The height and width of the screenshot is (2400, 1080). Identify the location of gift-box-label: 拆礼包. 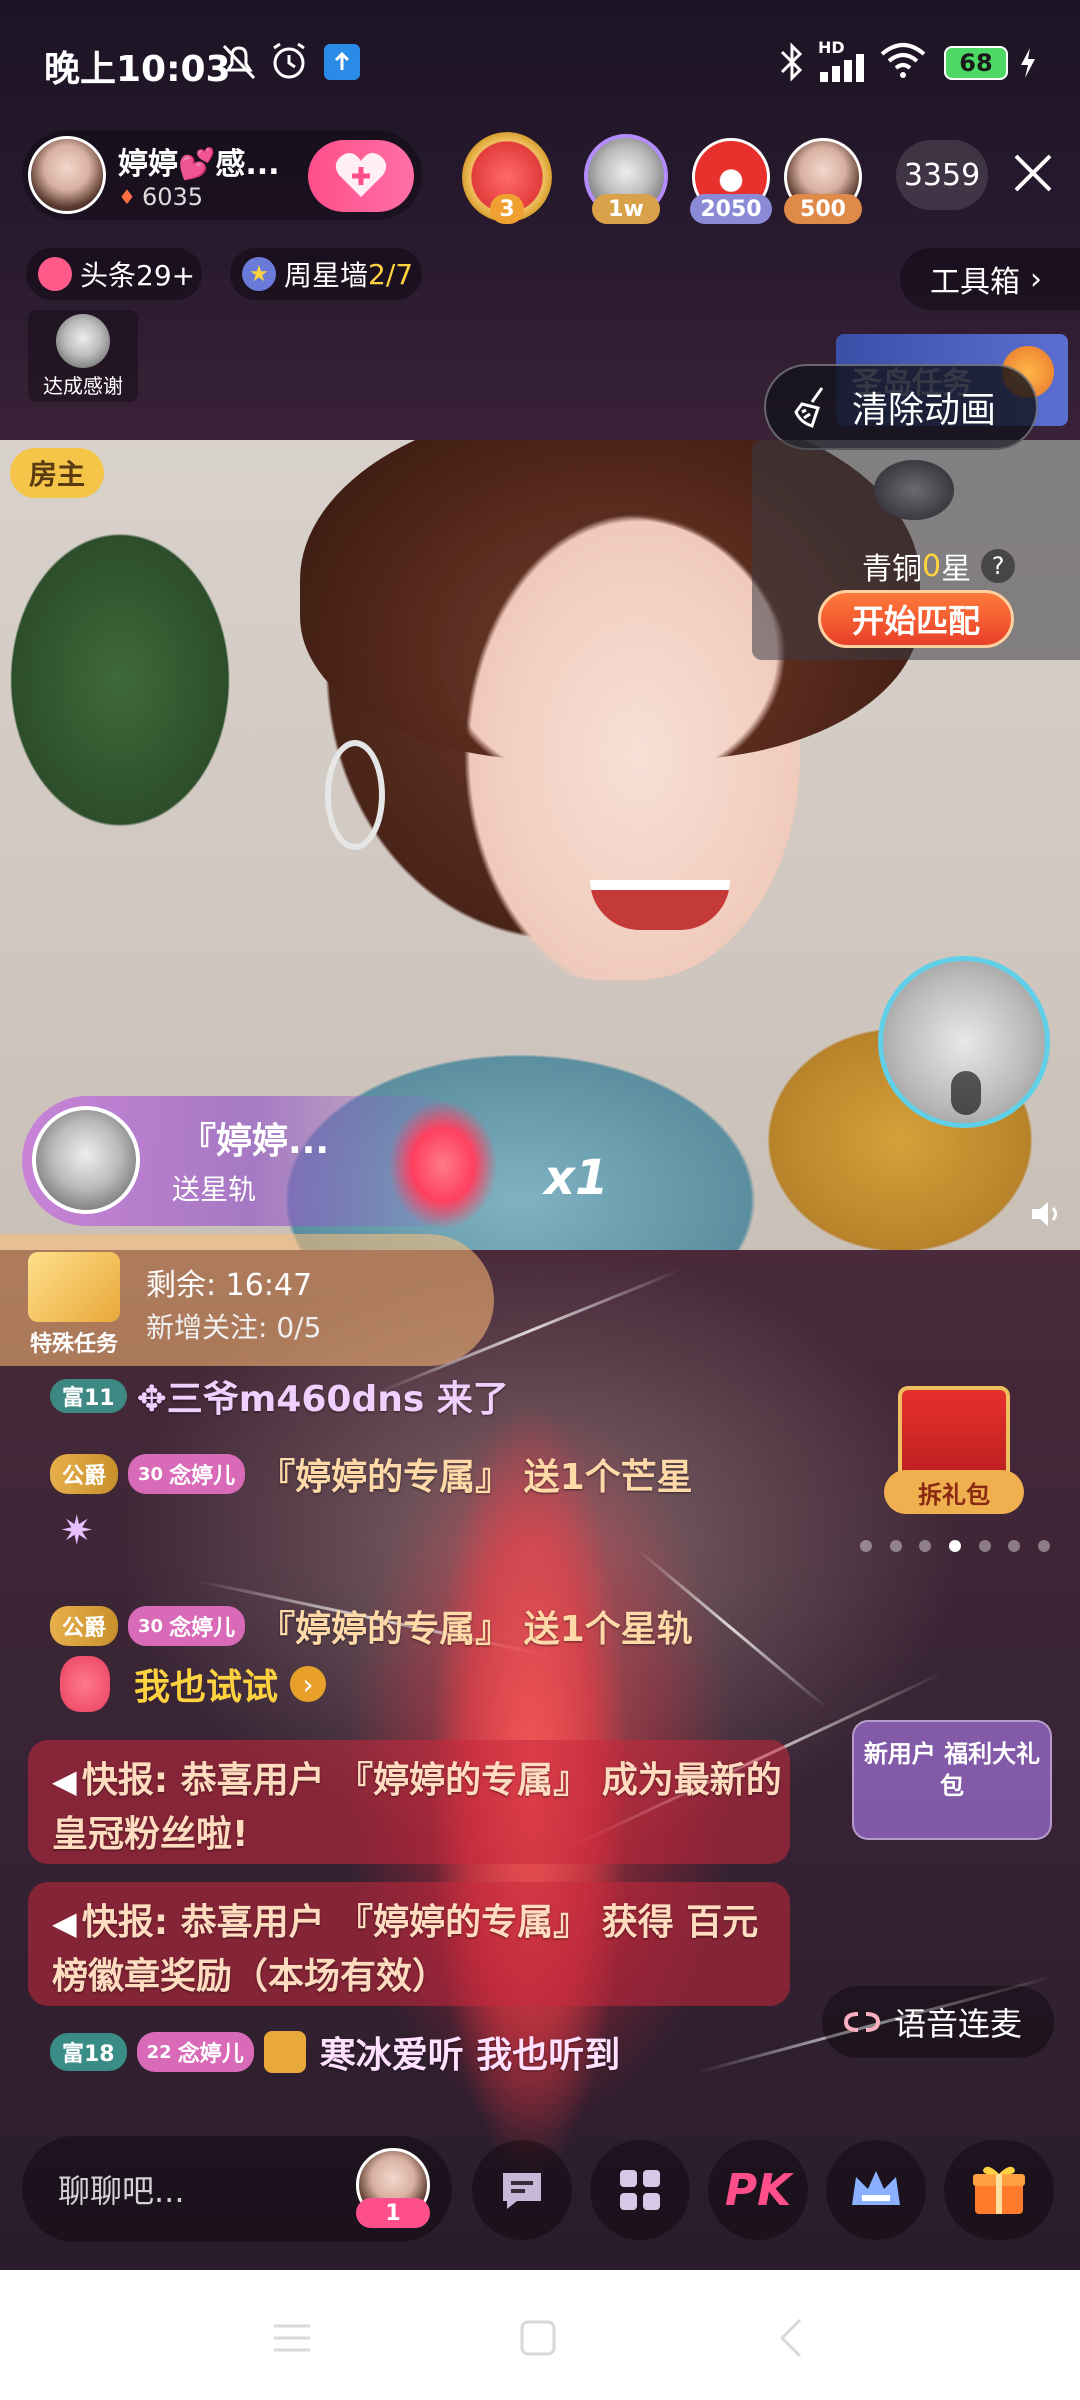
(954, 1492).